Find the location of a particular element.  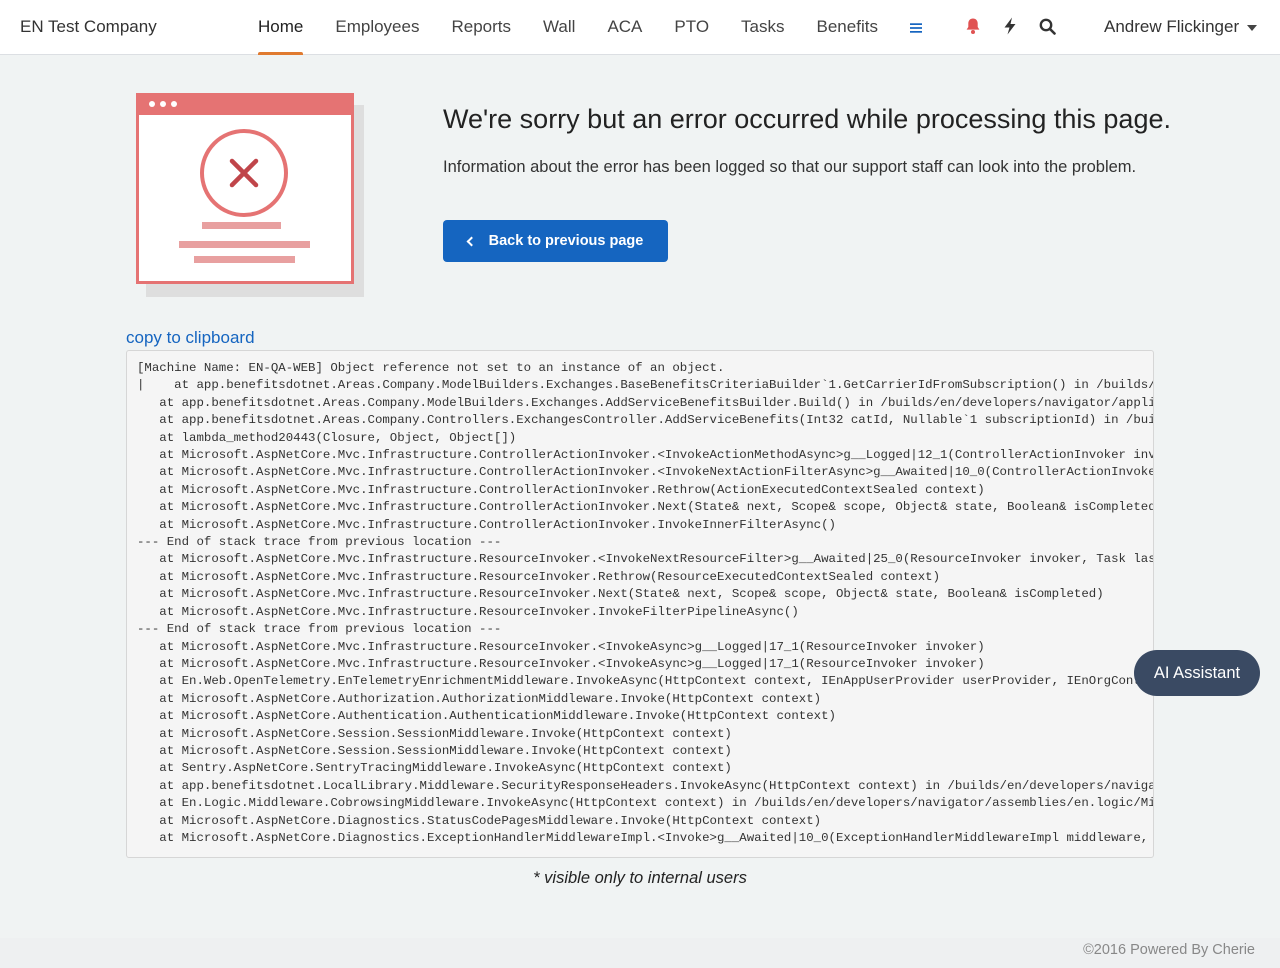

error-illustration is located at coordinates (251, 196).